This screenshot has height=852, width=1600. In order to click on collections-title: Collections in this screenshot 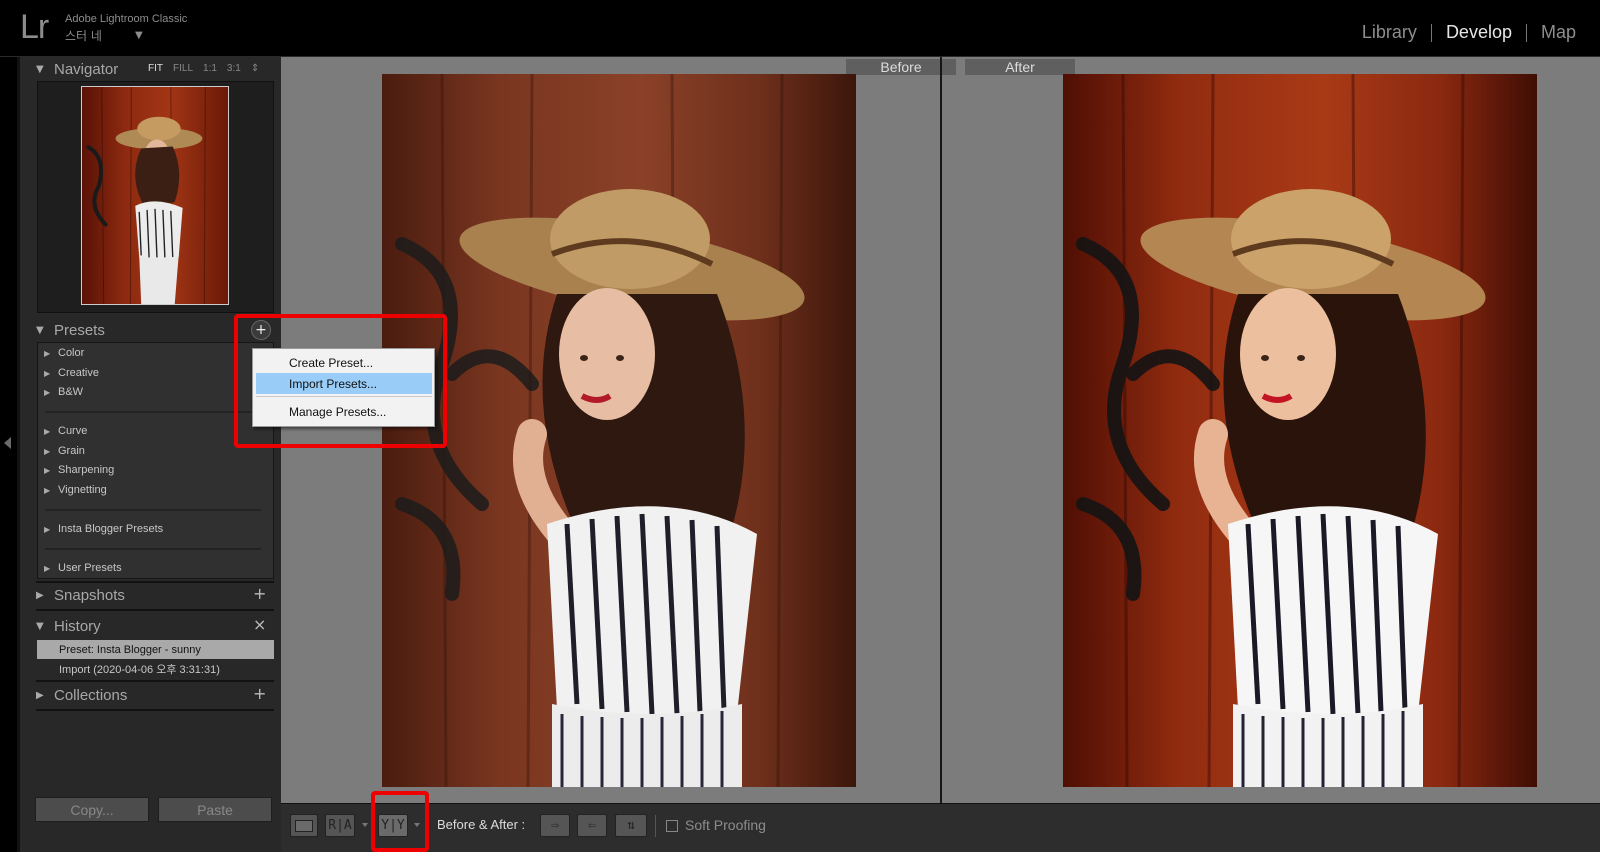, I will do `click(91, 695)`.